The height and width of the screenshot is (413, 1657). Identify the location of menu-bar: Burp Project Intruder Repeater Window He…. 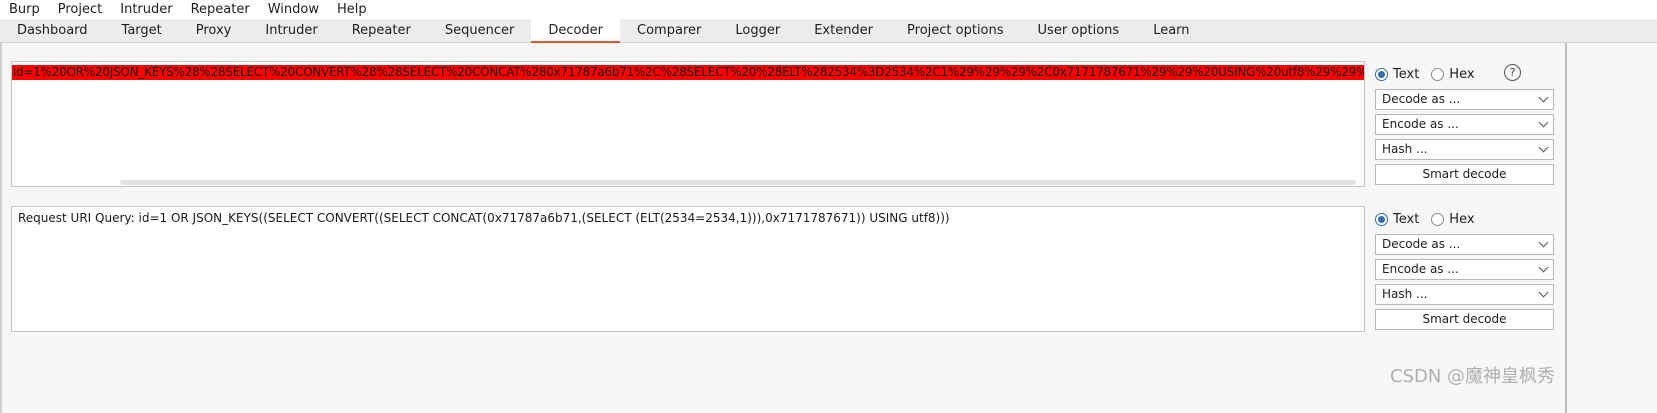
(828, 9).